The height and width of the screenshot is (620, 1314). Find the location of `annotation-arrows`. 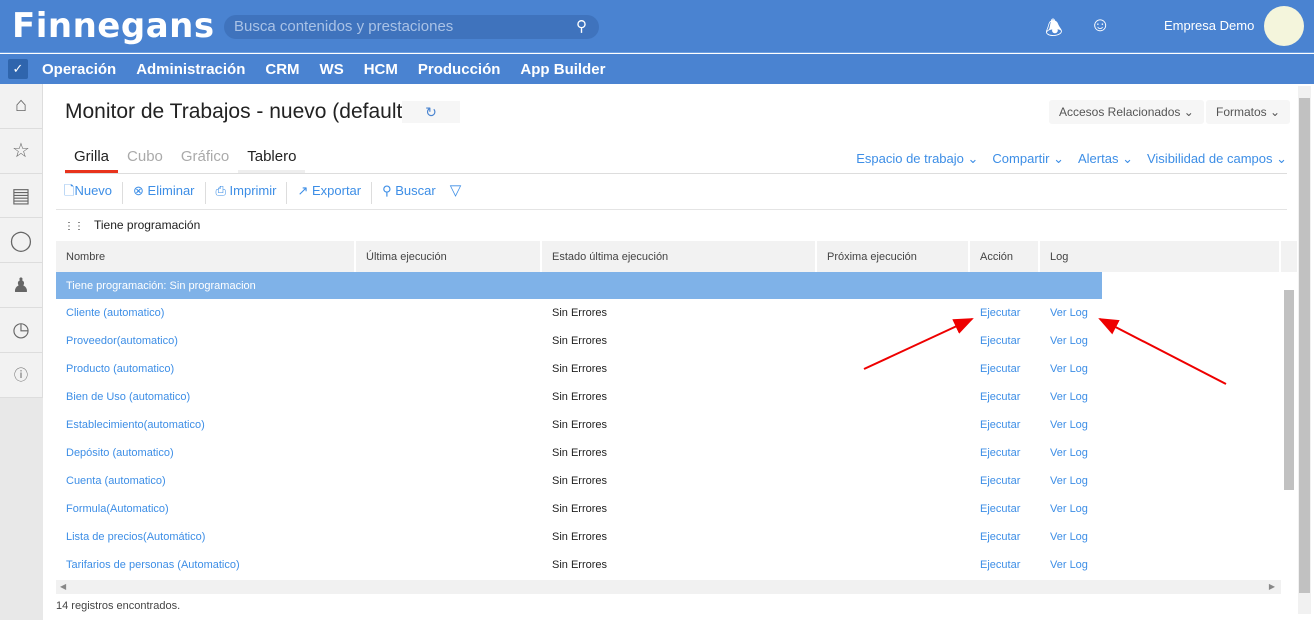

annotation-arrows is located at coordinates (1045, 351).